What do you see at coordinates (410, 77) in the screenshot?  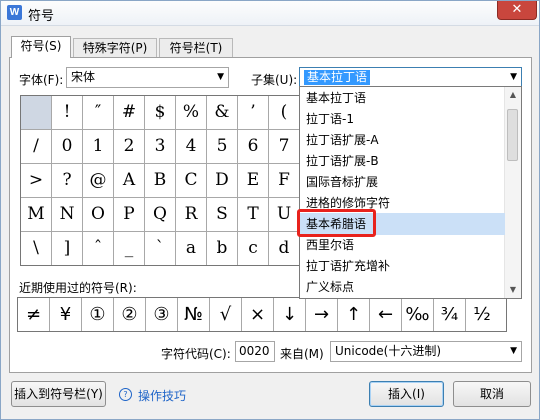 I see `subset-select: 基本拉丁语 ▼` at bounding box center [410, 77].